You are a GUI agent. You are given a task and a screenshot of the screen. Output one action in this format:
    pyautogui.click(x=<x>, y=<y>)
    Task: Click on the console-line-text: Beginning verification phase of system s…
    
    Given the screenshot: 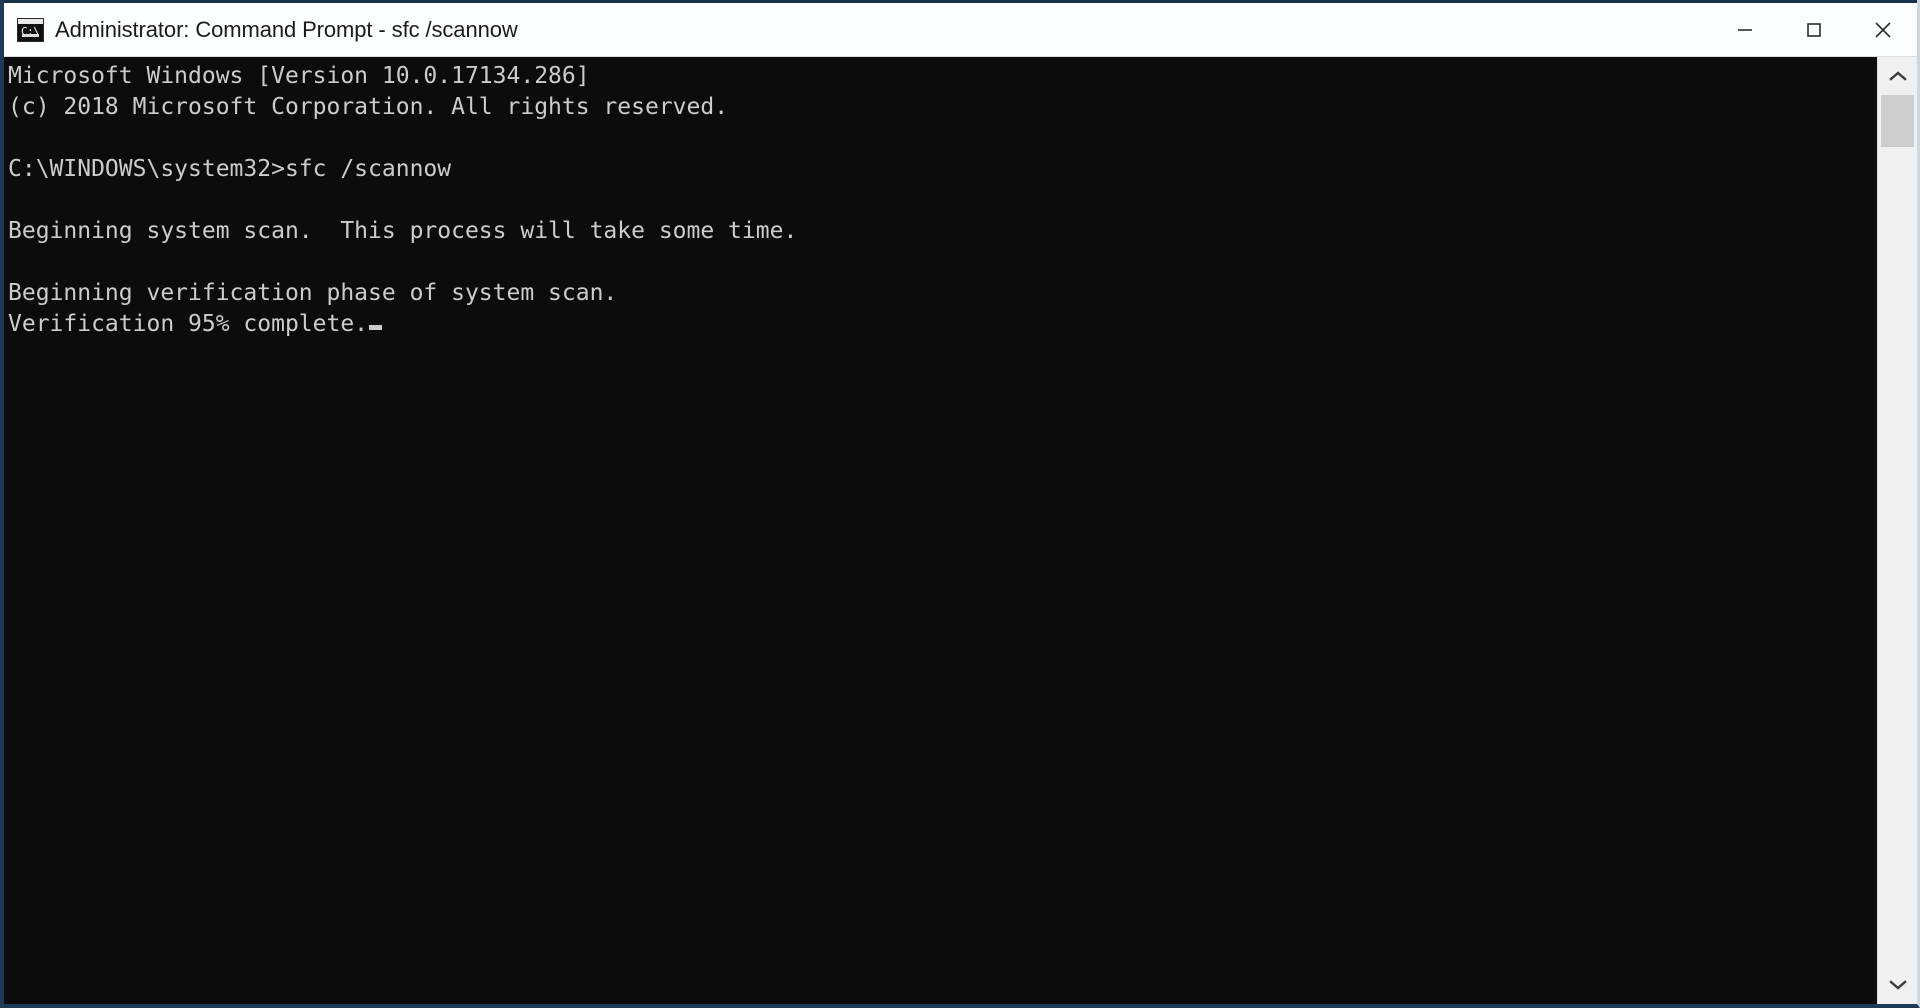 What is the action you would take?
    pyautogui.click(x=313, y=293)
    